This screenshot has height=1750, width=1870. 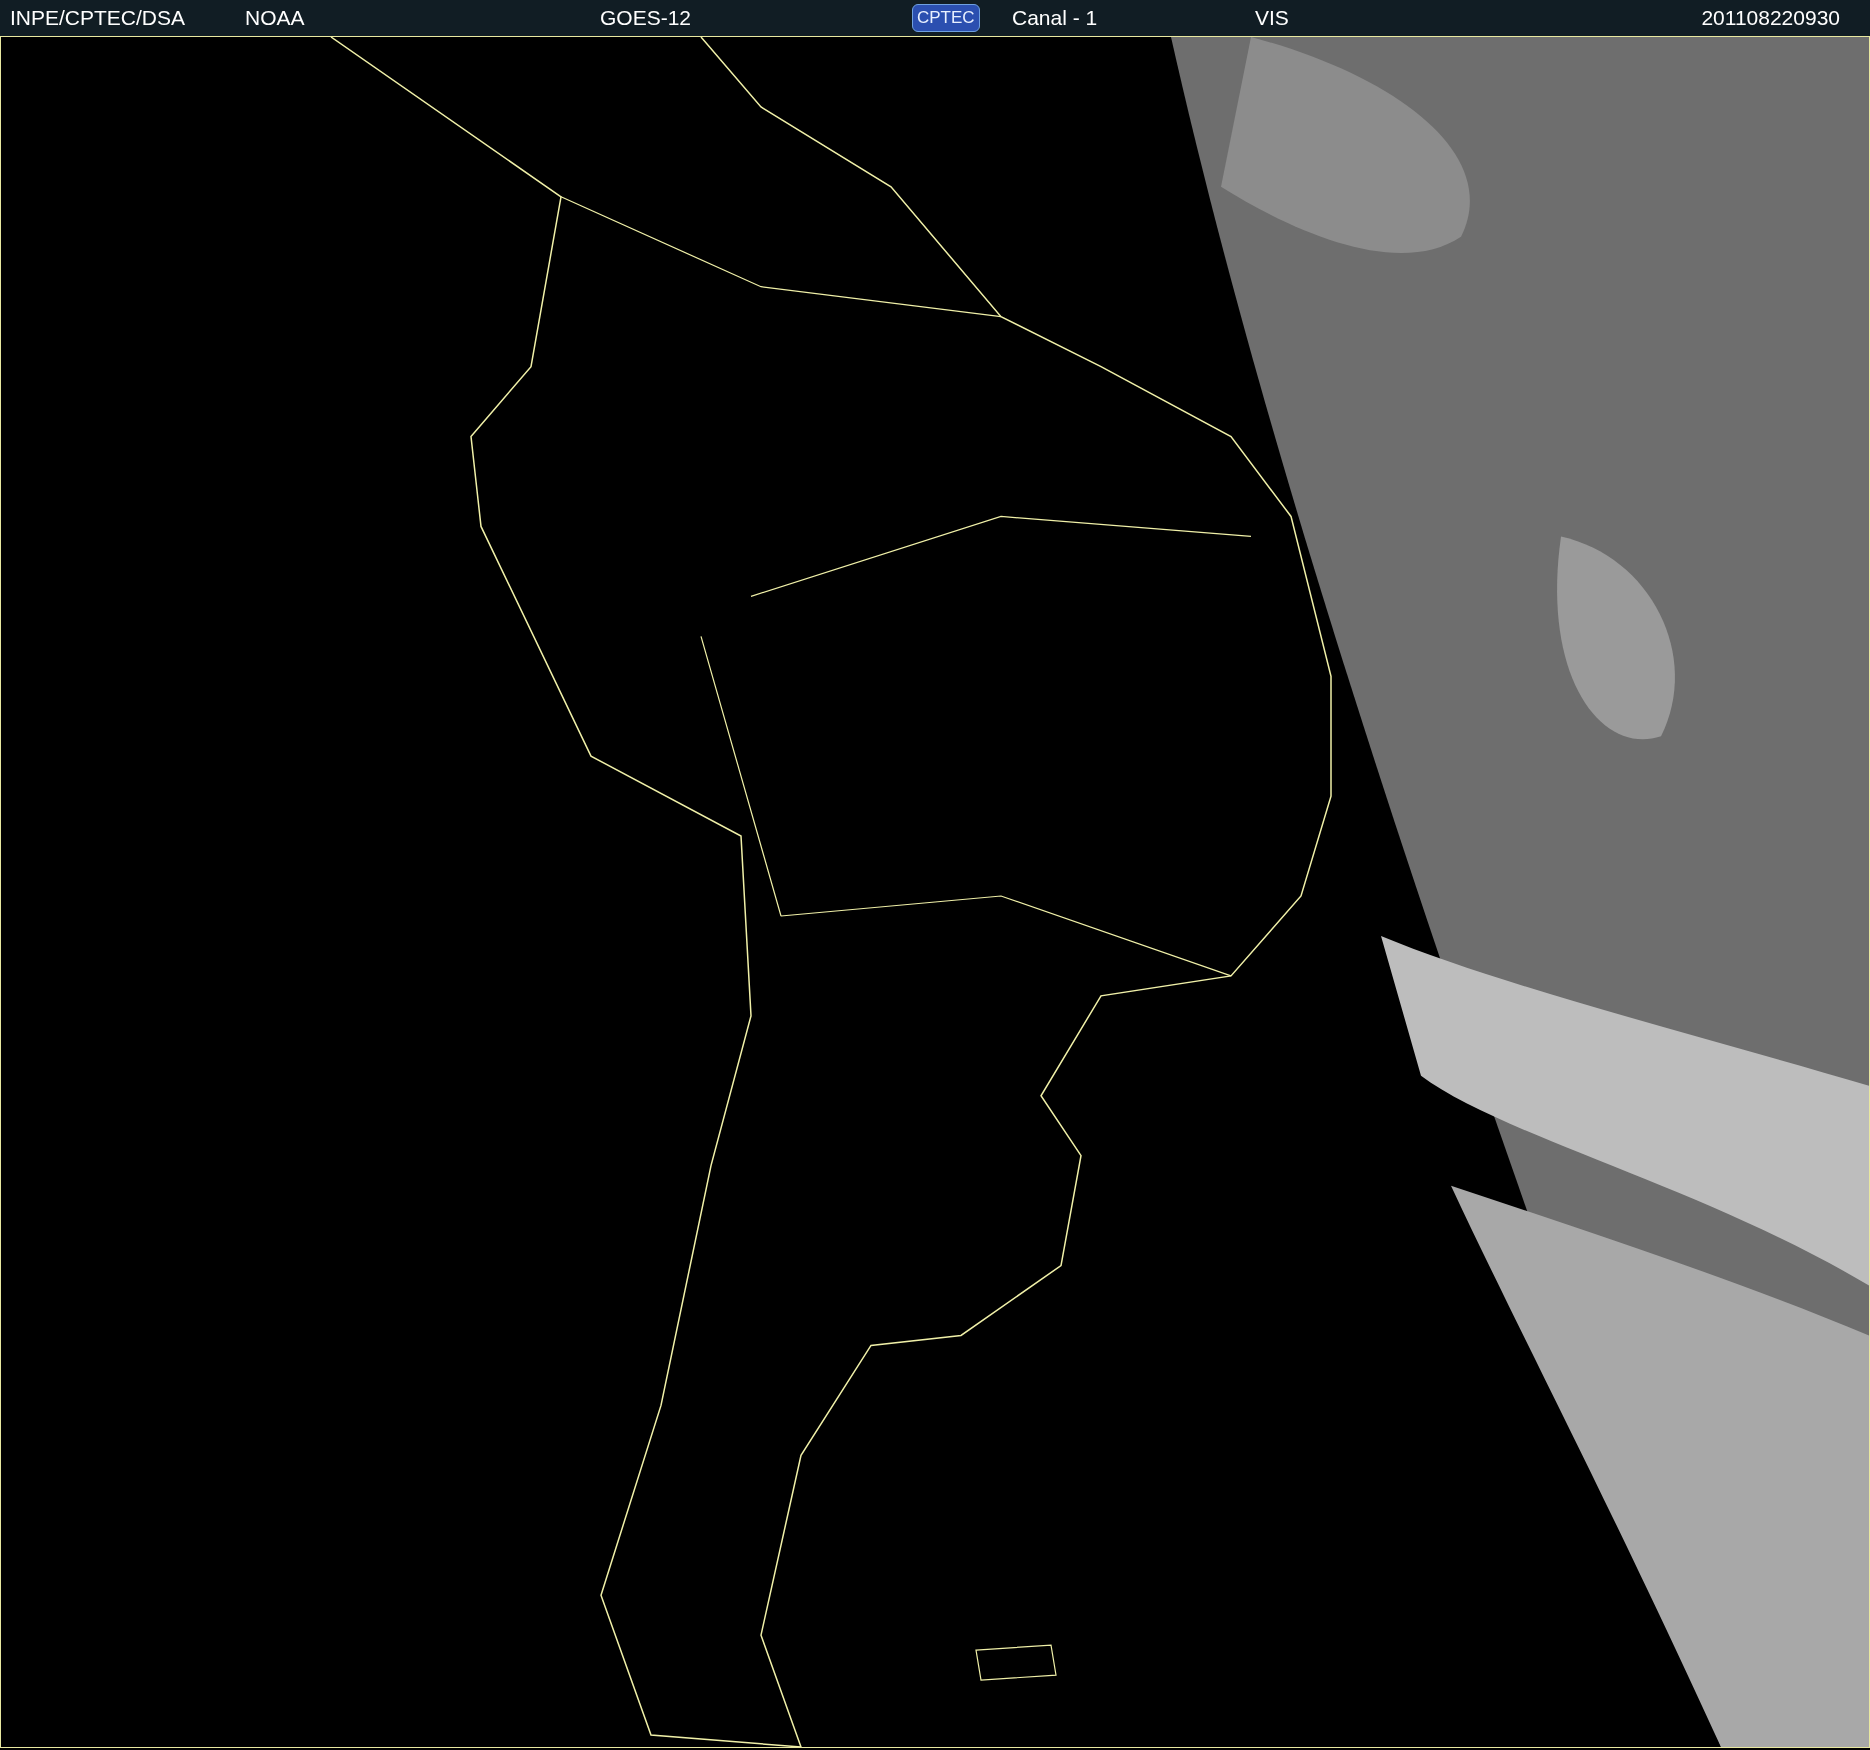 What do you see at coordinates (1272, 18) in the screenshot?
I see `header-label: VIS` at bounding box center [1272, 18].